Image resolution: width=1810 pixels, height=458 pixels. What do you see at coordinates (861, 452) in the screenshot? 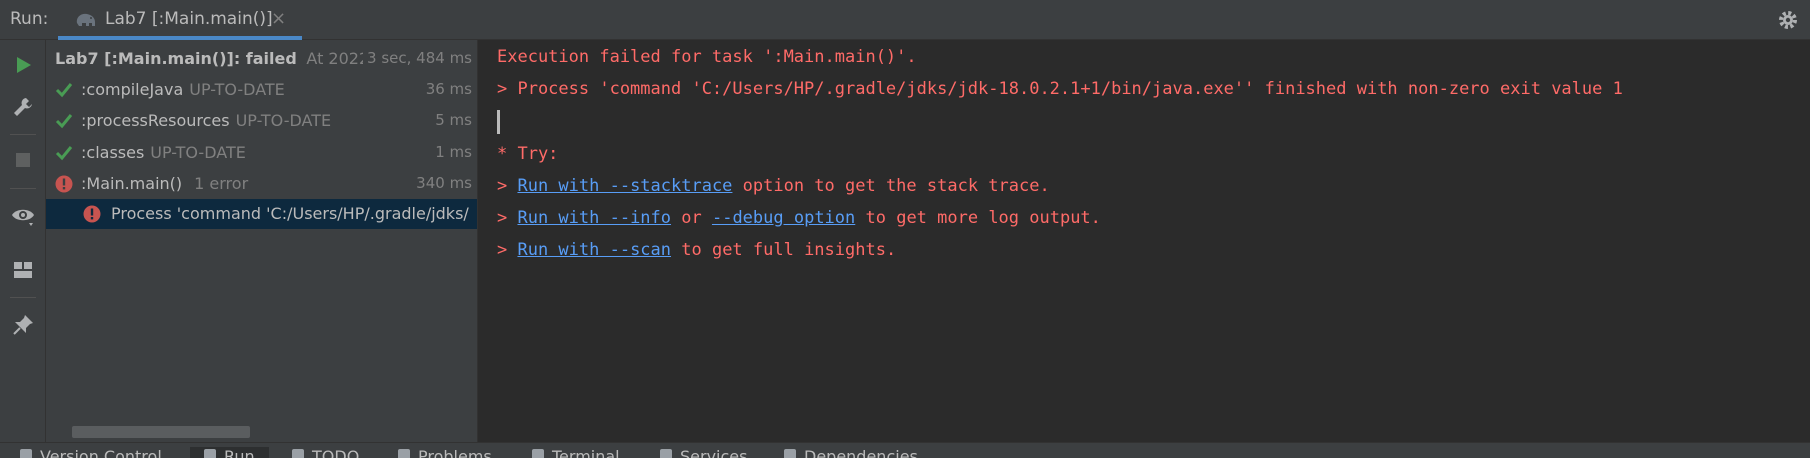
I see `tab-label: Dependencies` at bounding box center [861, 452].